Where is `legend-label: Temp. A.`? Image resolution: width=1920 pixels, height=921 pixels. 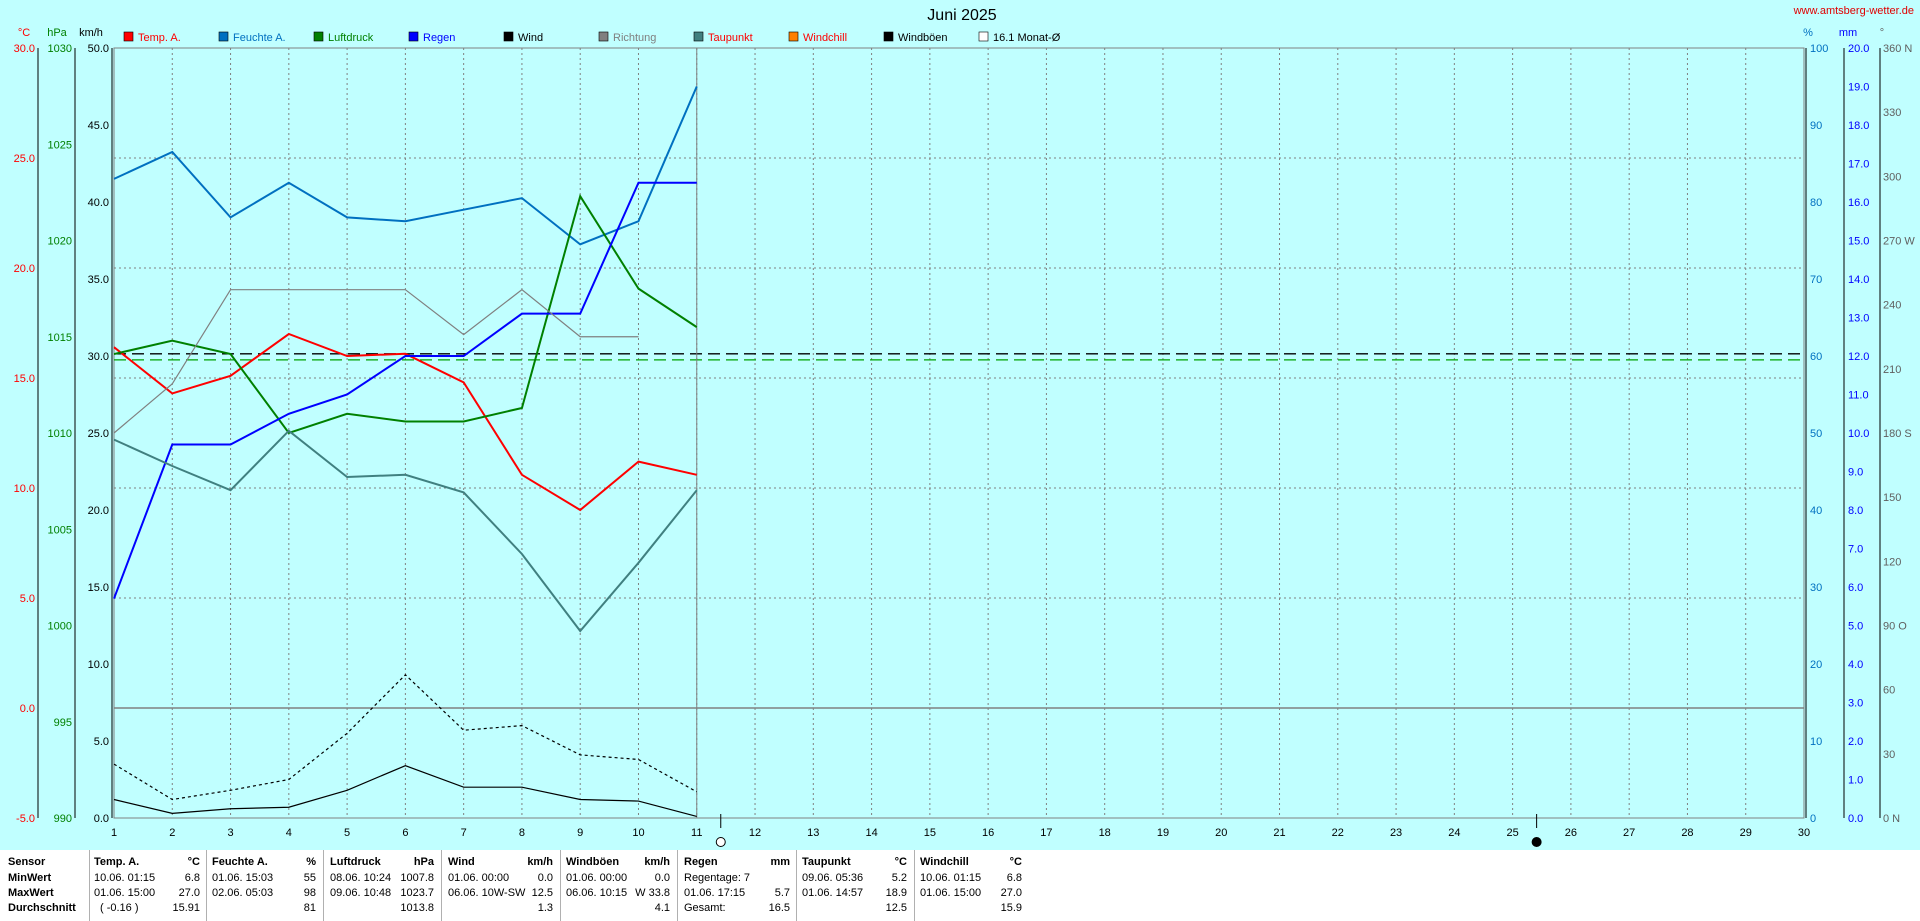 legend-label: Temp. A. is located at coordinates (159, 38).